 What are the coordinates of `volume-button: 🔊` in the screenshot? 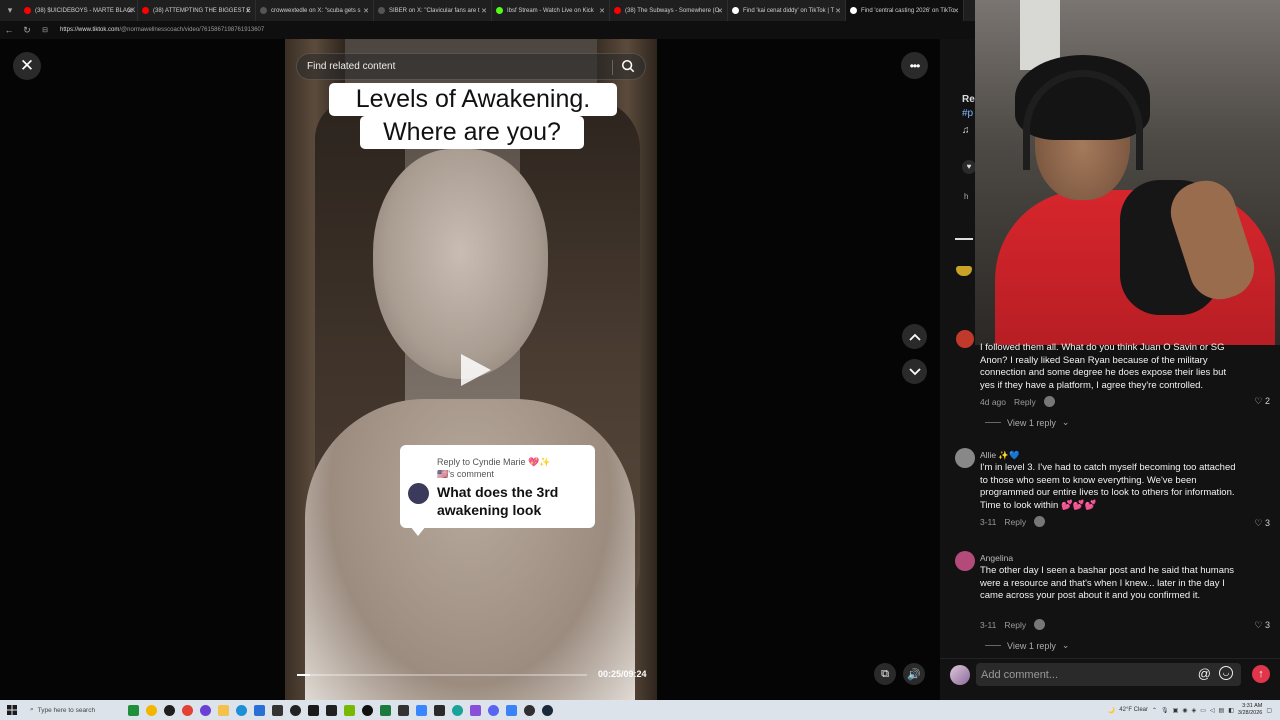 It's located at (914, 674).